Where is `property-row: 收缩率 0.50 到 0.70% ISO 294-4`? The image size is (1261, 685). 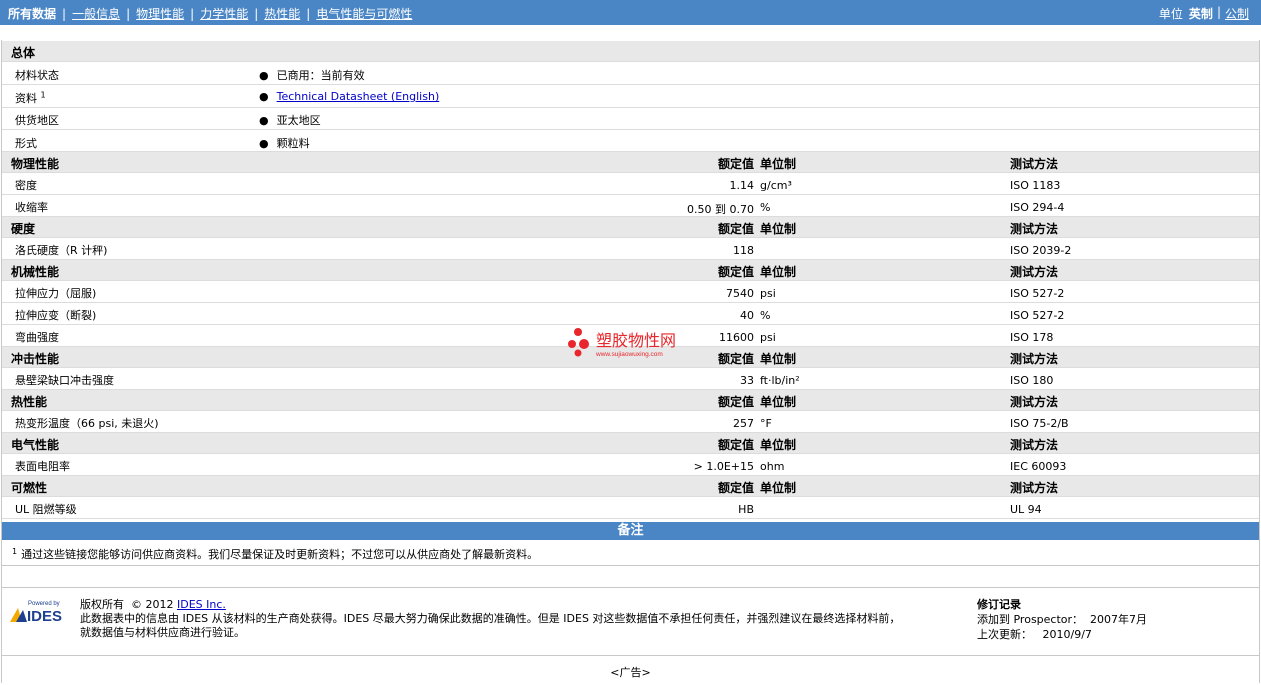 property-row: 收缩率 0.50 到 0.70% ISO 294-4 is located at coordinates (630, 206).